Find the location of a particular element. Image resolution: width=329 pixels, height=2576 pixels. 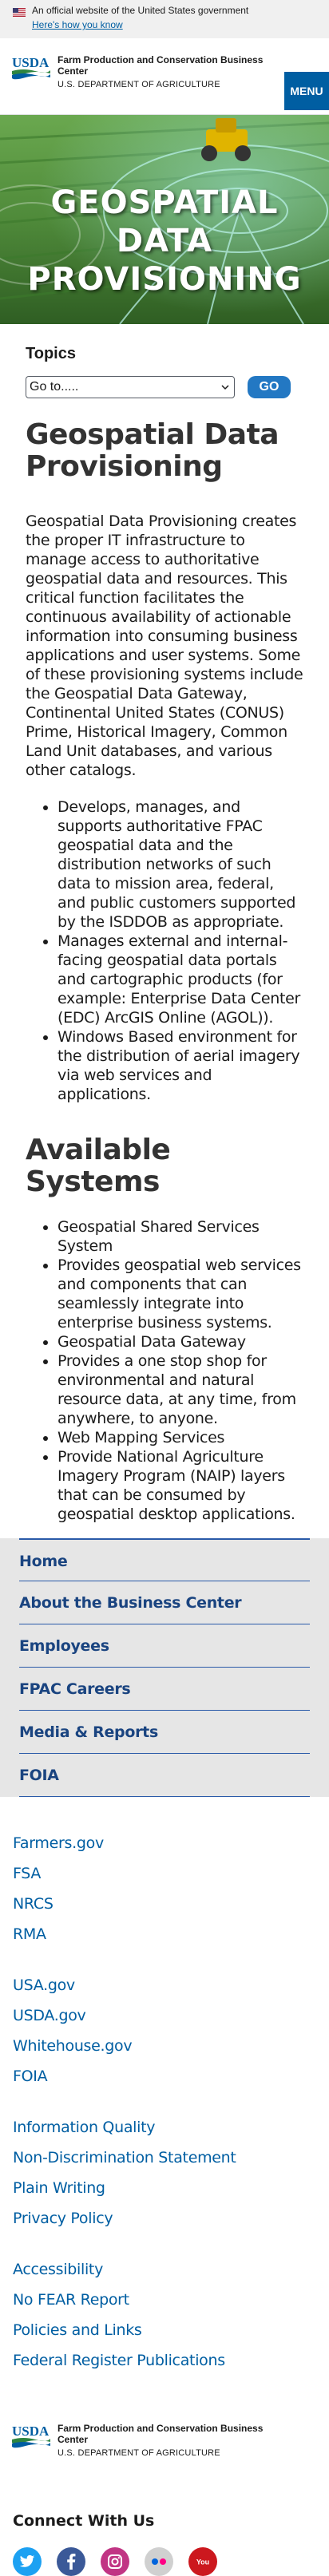

svg-text: You is located at coordinates (202, 2562).